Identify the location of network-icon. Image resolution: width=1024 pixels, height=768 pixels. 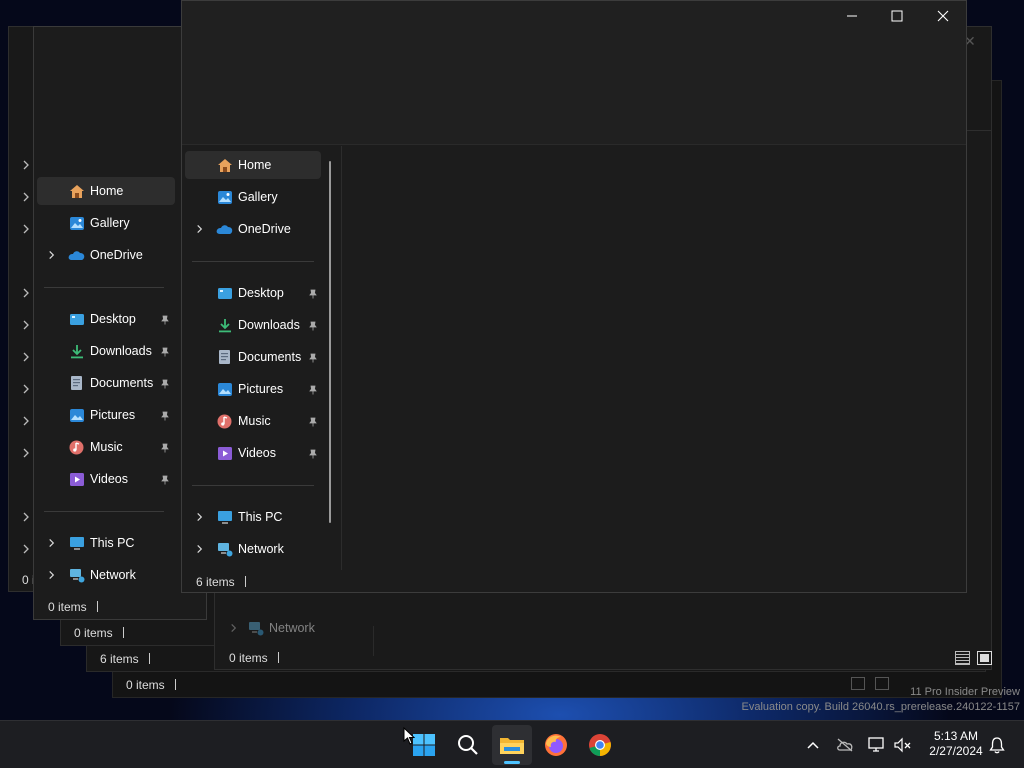
(76, 575).